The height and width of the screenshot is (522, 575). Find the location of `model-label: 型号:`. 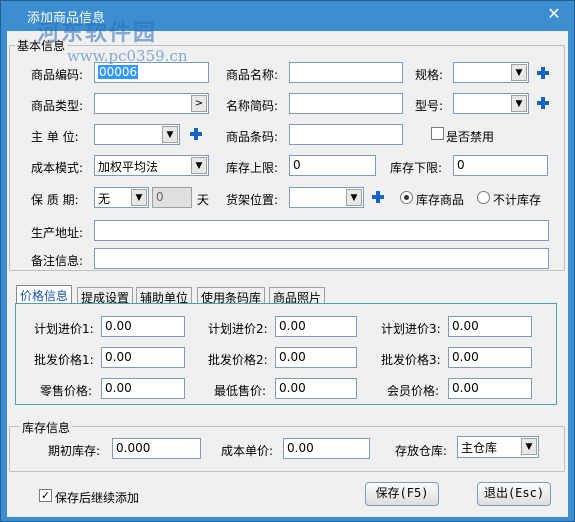

model-label: 型号: is located at coordinates (429, 106).